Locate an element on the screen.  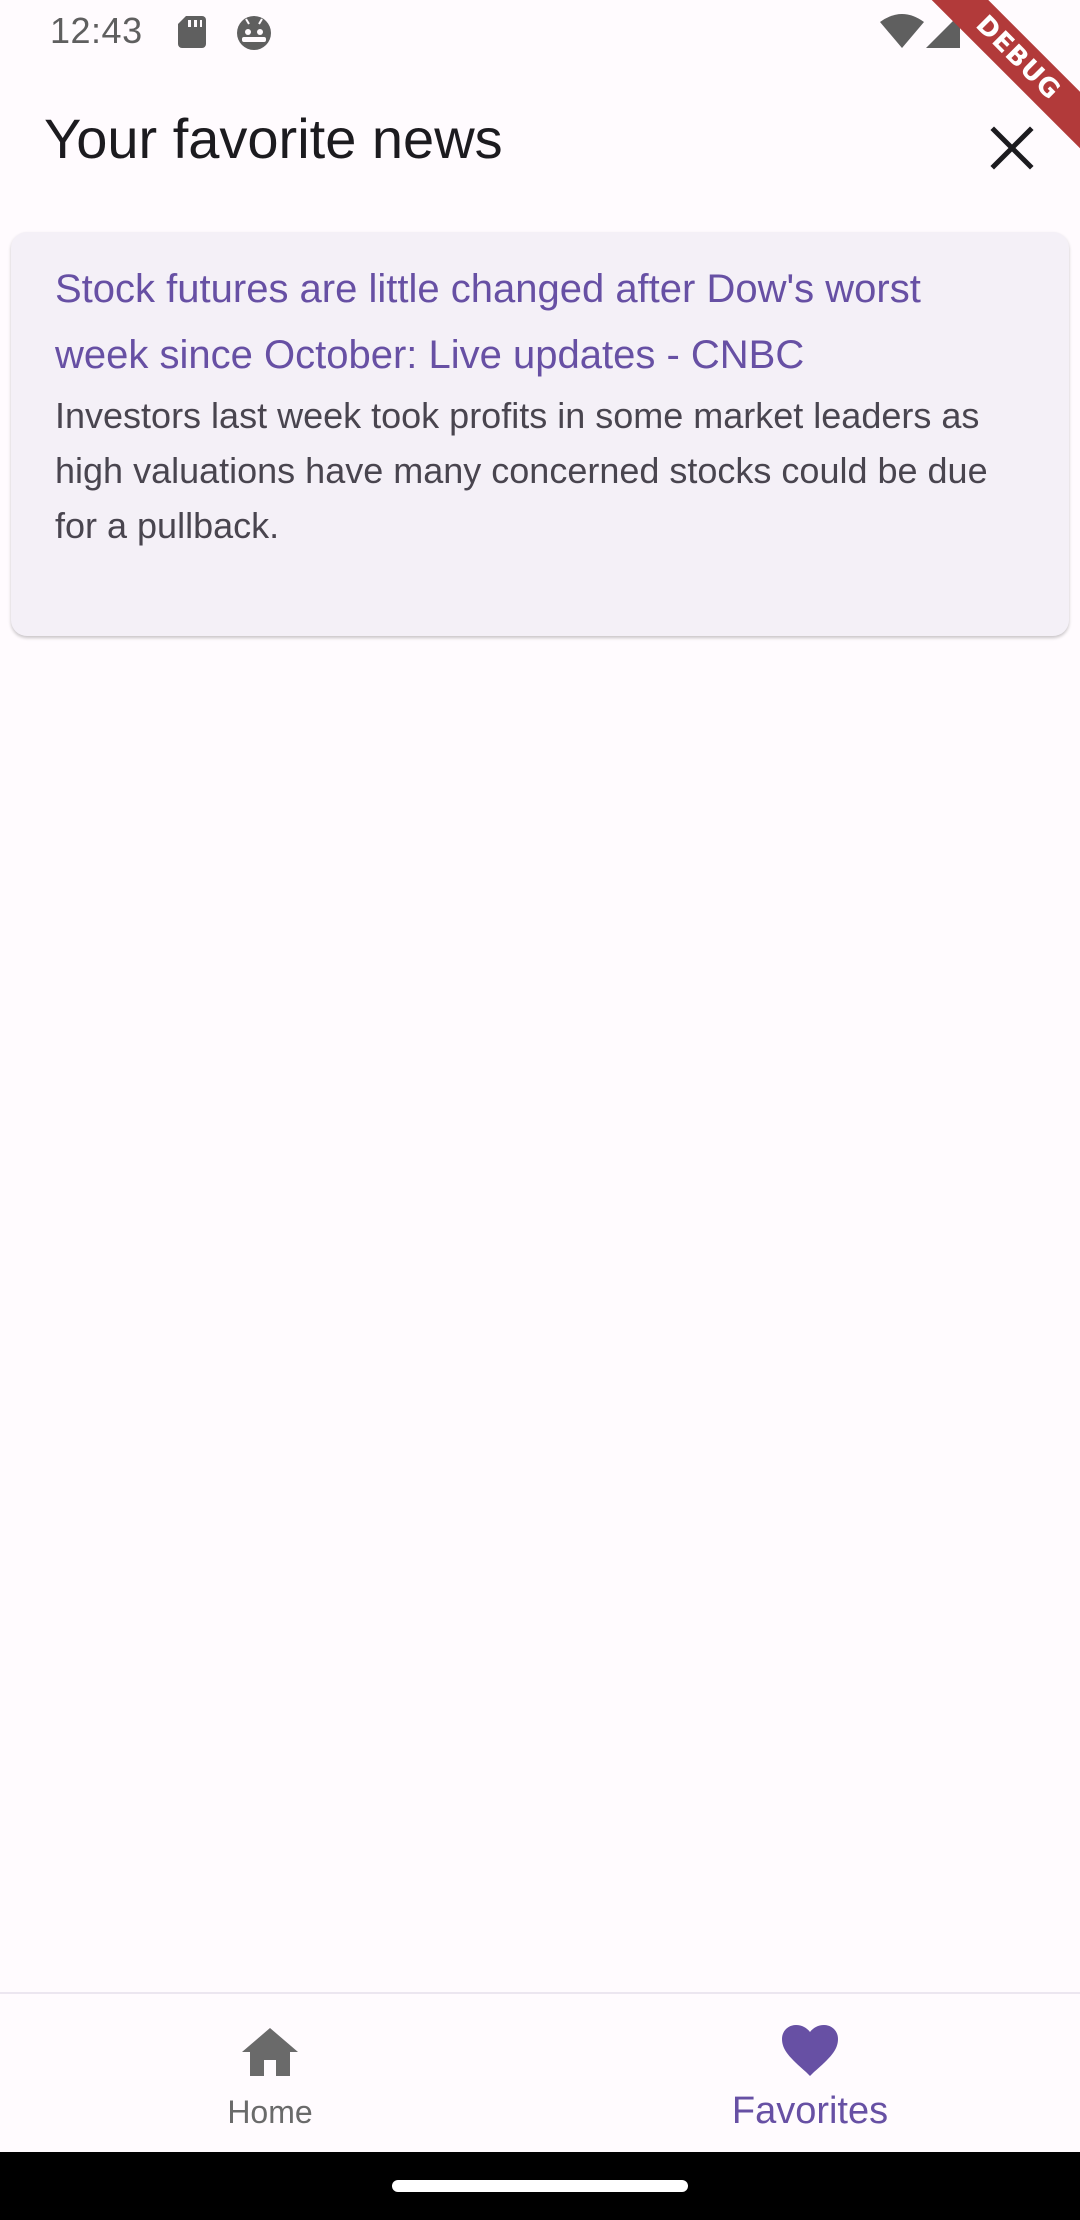
home-gesture-handle is located at coordinates (540, 2186).